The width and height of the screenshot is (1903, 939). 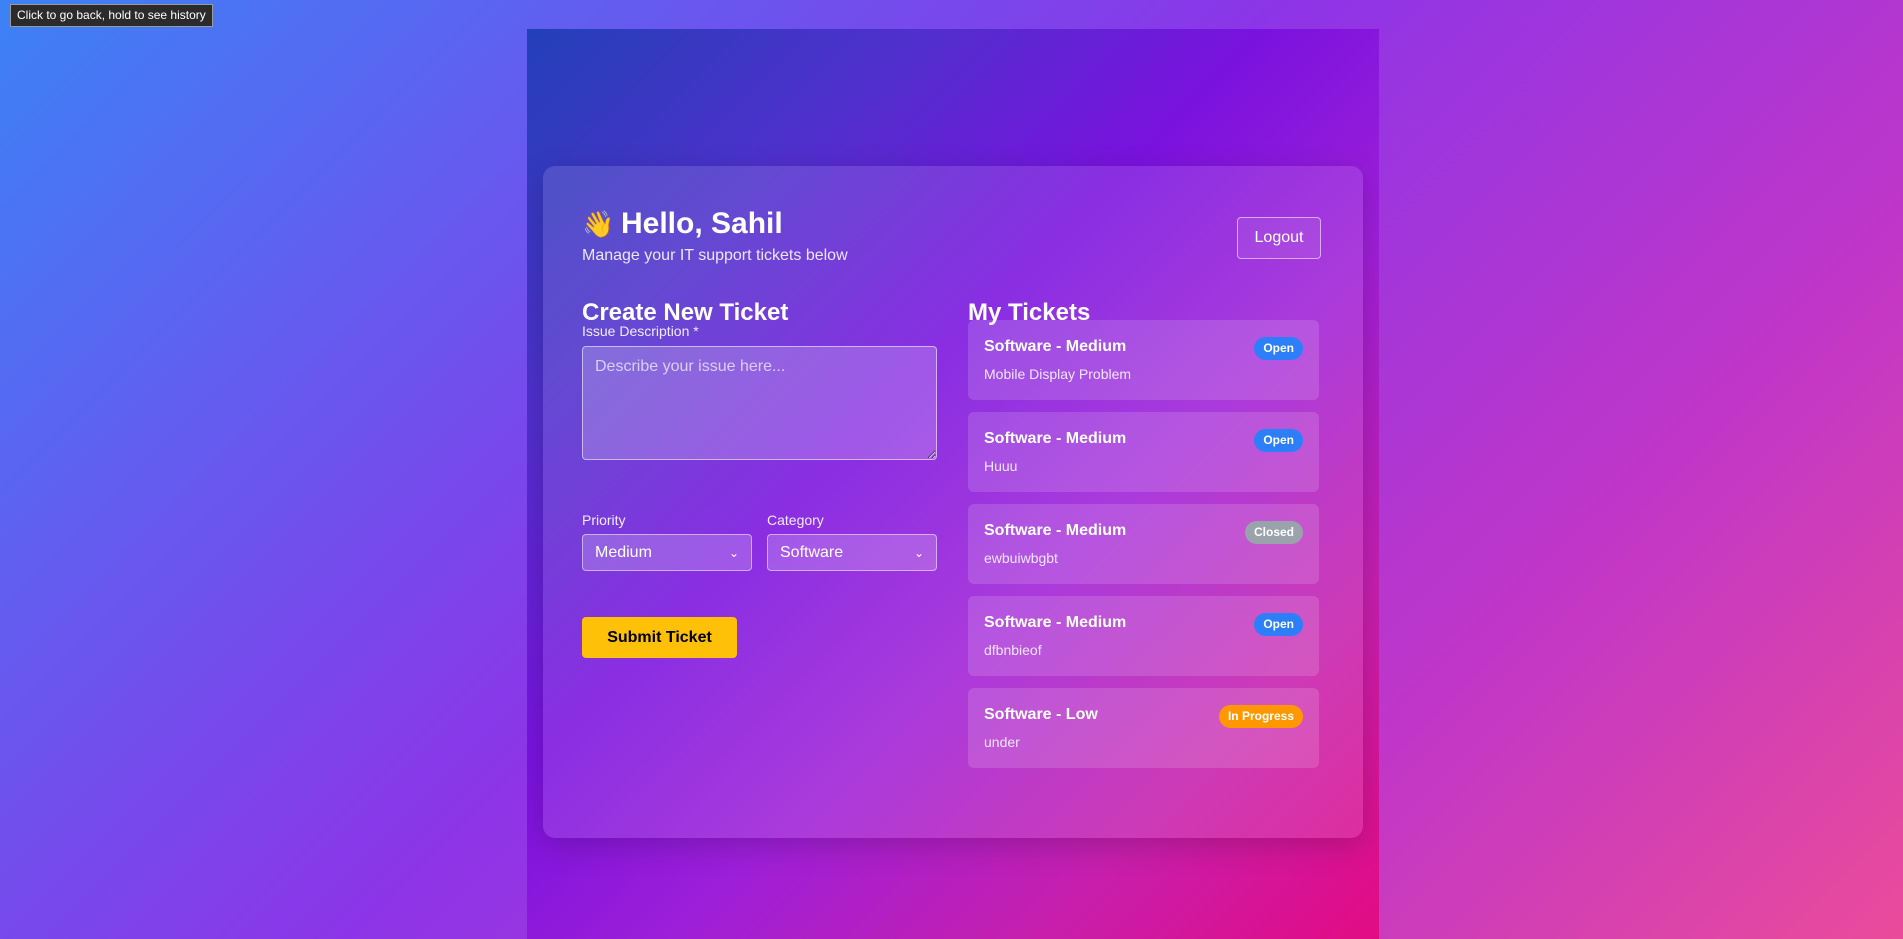 I want to click on ticket-title: Software - Low, so click(x=1041, y=714).